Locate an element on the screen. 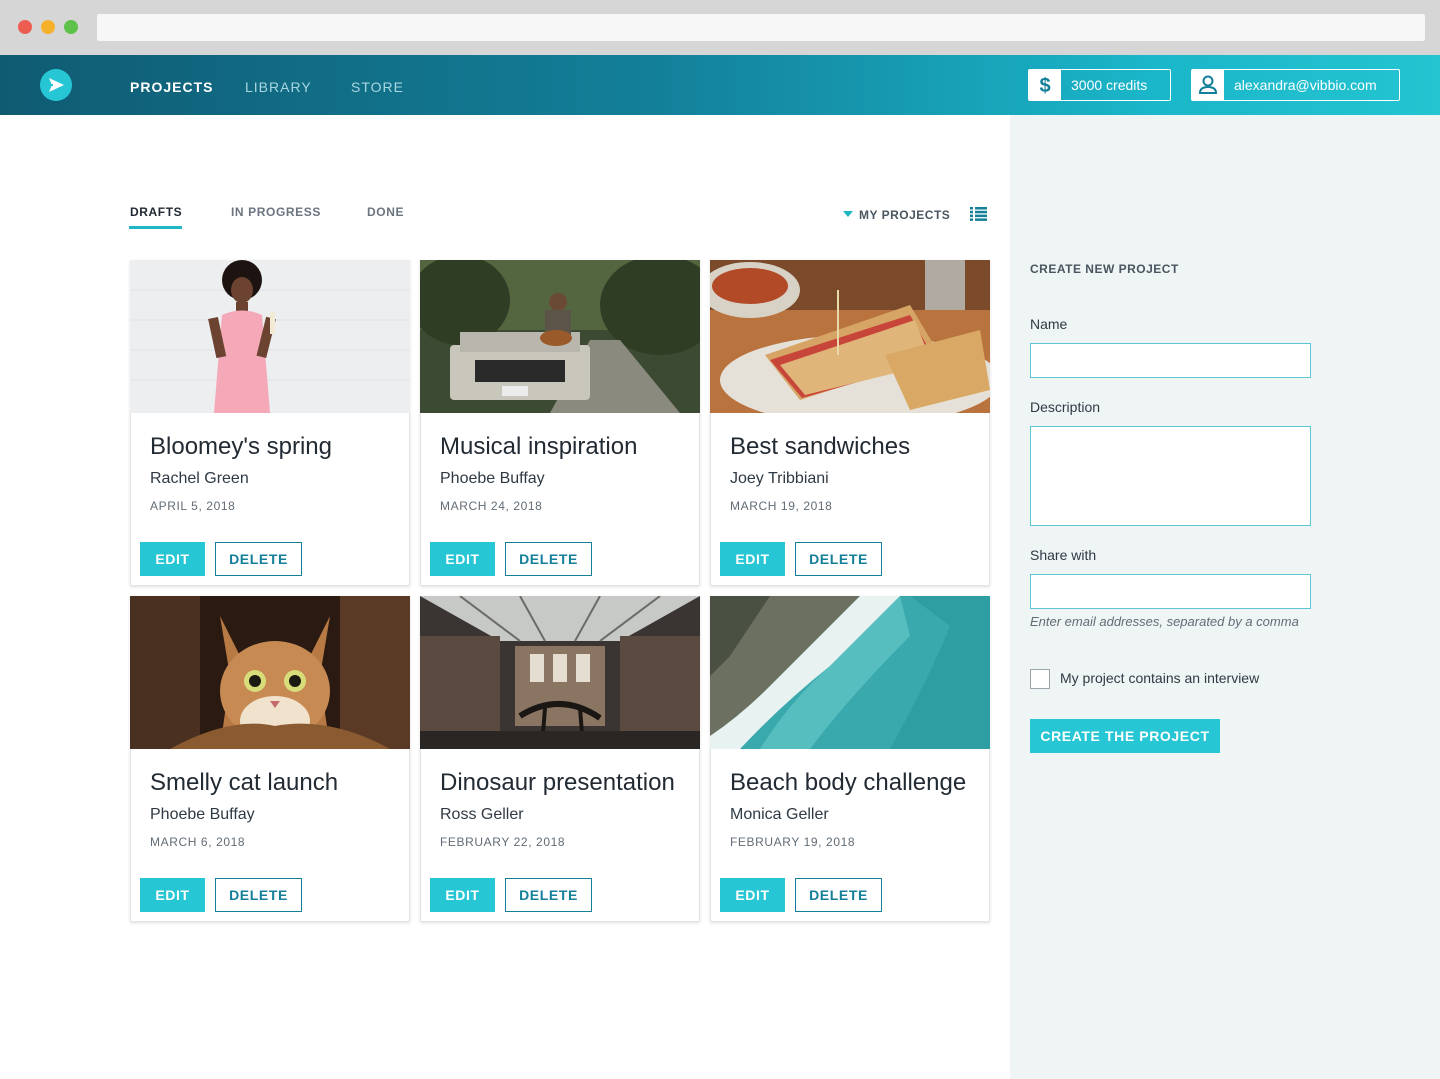 This screenshot has width=1440, height=1079. projects-filter-dropdown: MY PROJECTS is located at coordinates (896, 215).